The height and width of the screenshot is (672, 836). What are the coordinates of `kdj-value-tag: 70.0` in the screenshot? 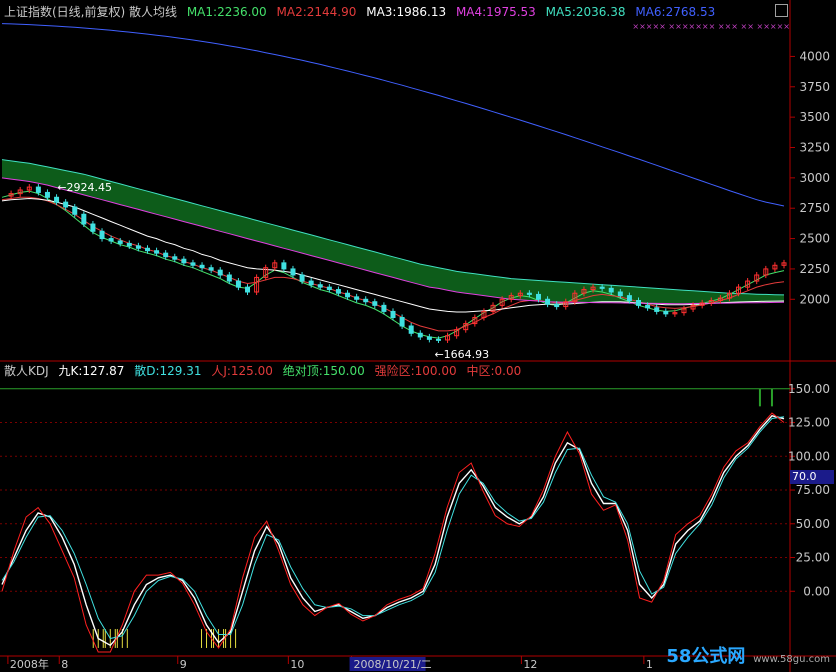 It's located at (812, 477).